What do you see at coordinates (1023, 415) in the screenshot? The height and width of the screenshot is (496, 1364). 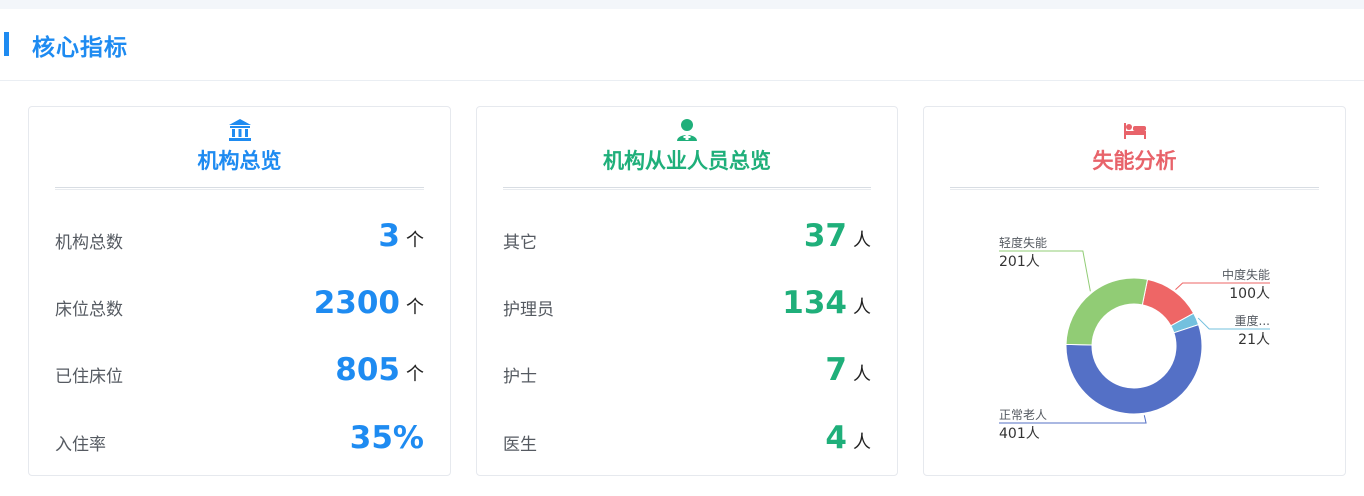 I see `donut-label-name: 正常老人` at bounding box center [1023, 415].